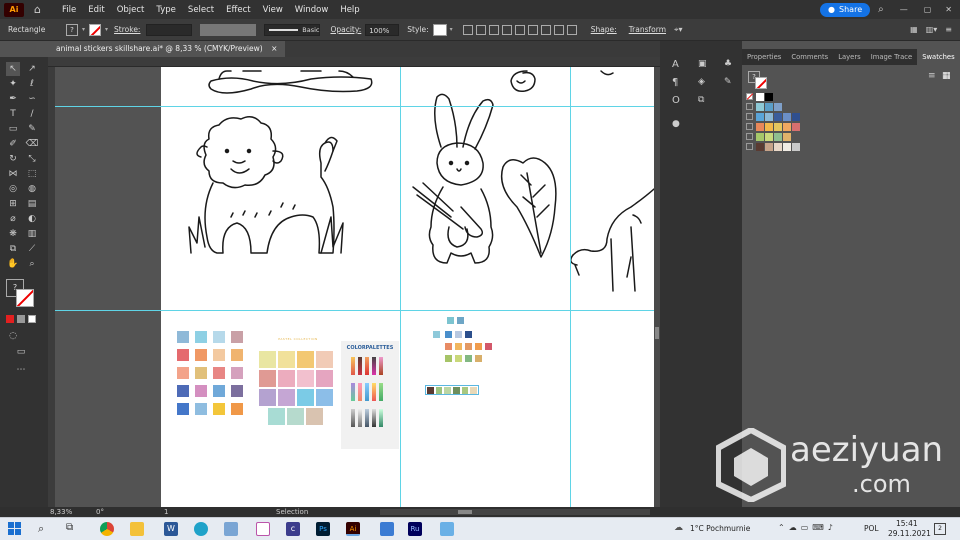 The image size is (960, 540). I want to click on minimize-icon: —, so click(904, 9).